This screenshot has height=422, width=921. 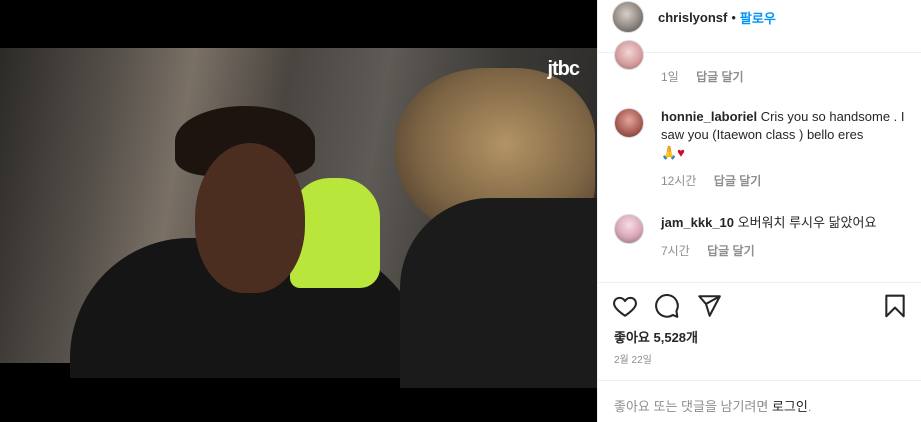 I want to click on likes-count: 좋아요 5,528개, so click(x=656, y=336).